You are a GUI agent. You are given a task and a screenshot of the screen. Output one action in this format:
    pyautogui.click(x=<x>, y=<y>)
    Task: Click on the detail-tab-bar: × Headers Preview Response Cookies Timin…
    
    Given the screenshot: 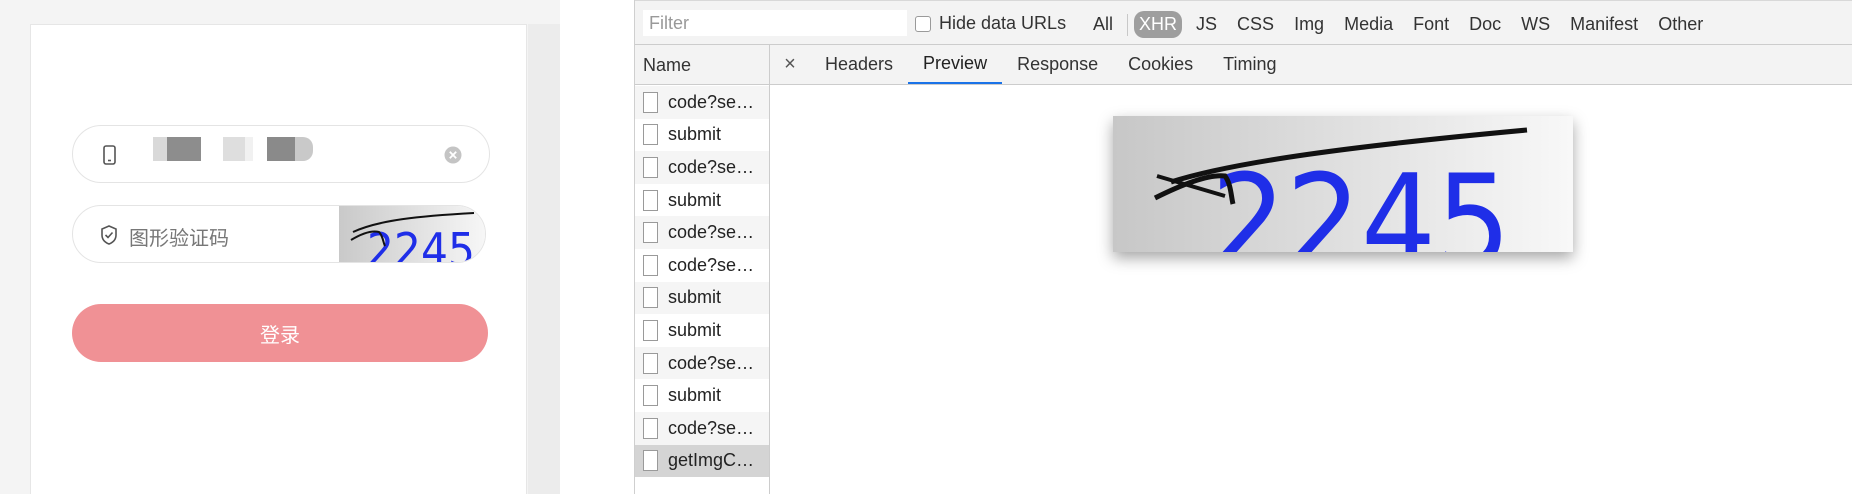 What is the action you would take?
    pyautogui.click(x=1311, y=65)
    